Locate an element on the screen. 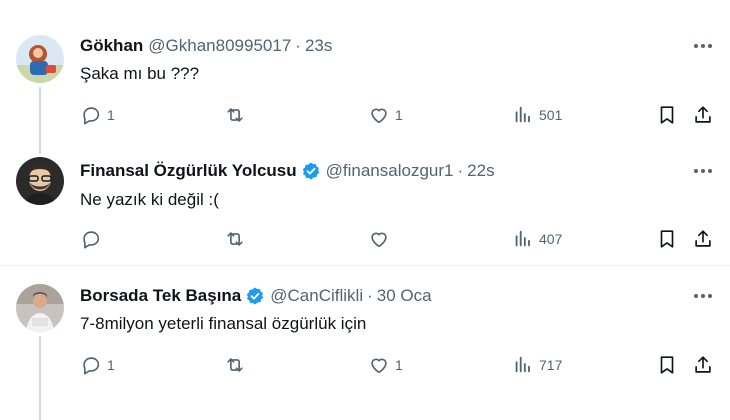 The image size is (730, 420). tweet-text: Şaka mı bu ??? is located at coordinates (140, 73).